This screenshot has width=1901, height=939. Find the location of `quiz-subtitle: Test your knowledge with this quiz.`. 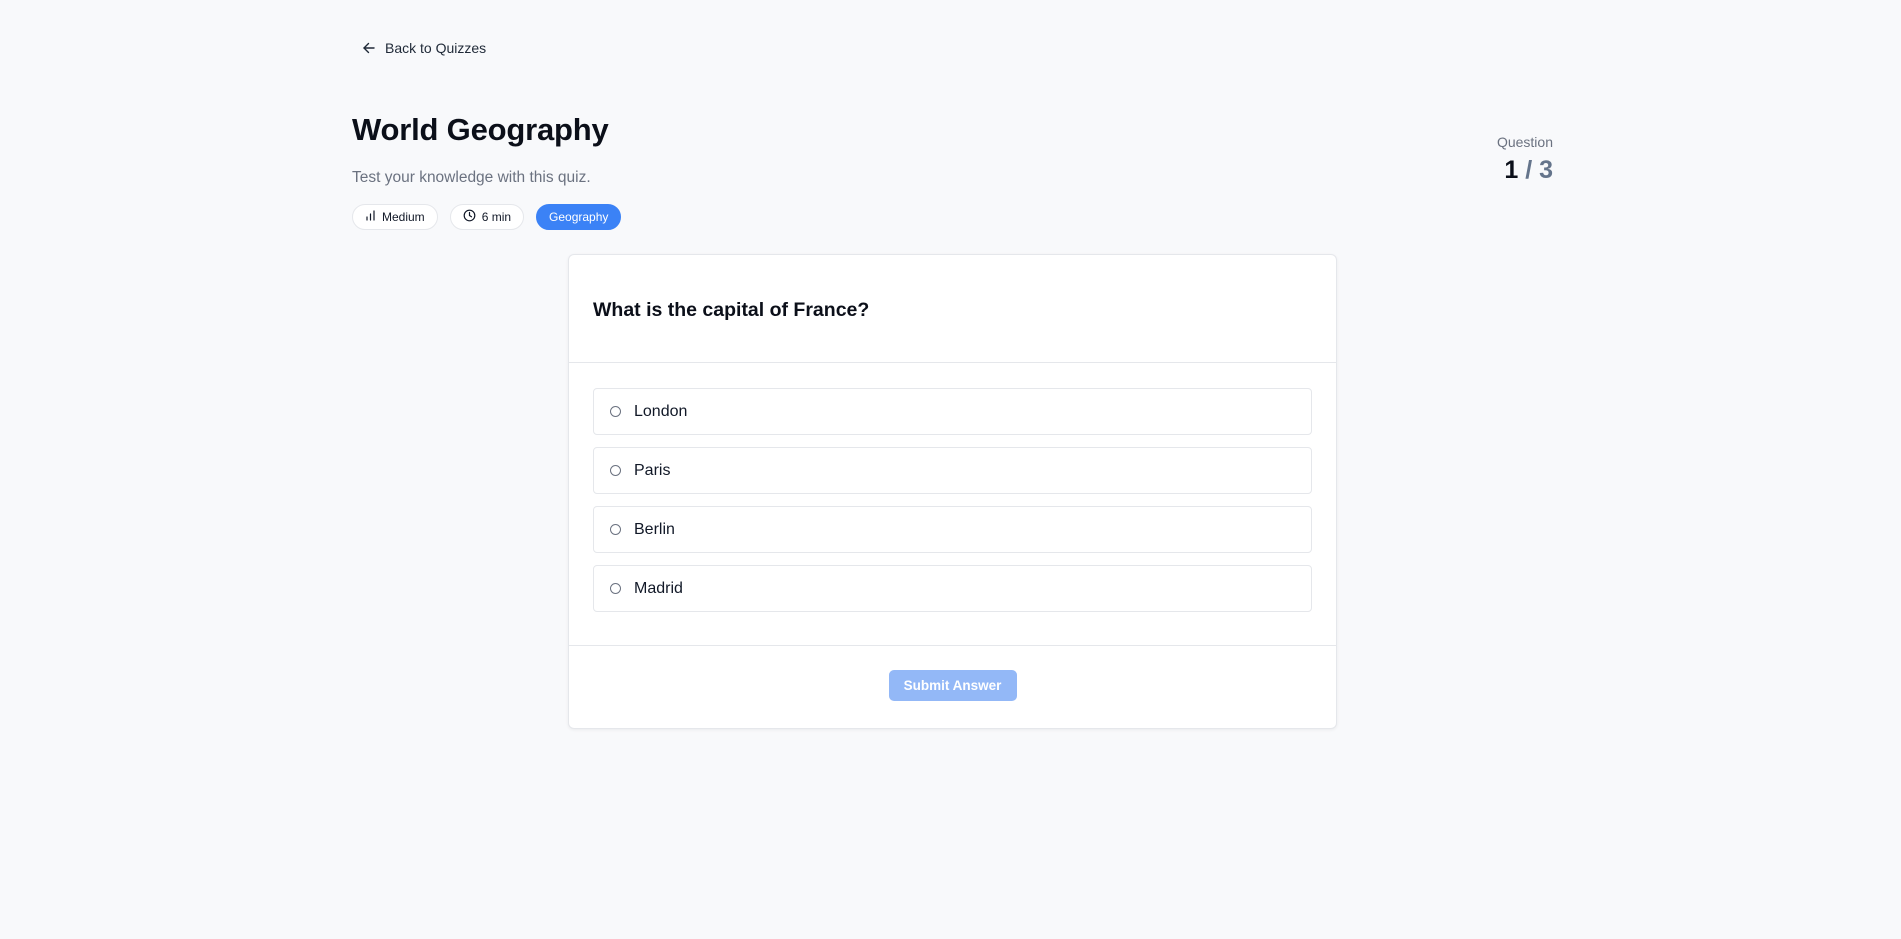

quiz-subtitle: Test your knowledge with this quiz. is located at coordinates (471, 177).